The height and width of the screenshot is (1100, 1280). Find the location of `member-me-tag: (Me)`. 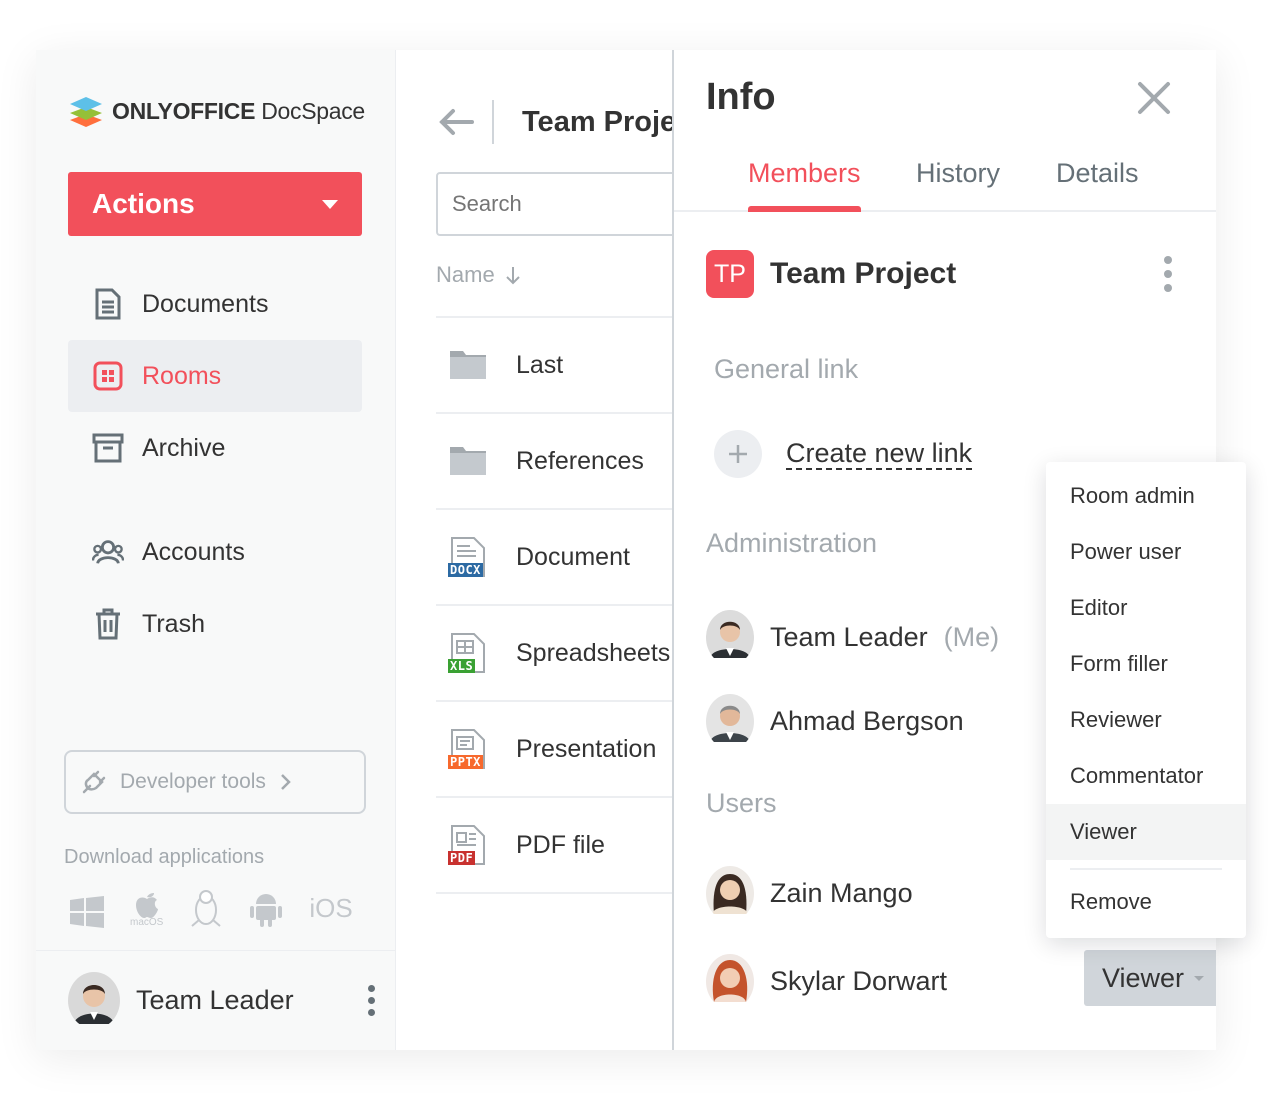

member-me-tag: (Me) is located at coordinates (971, 637).